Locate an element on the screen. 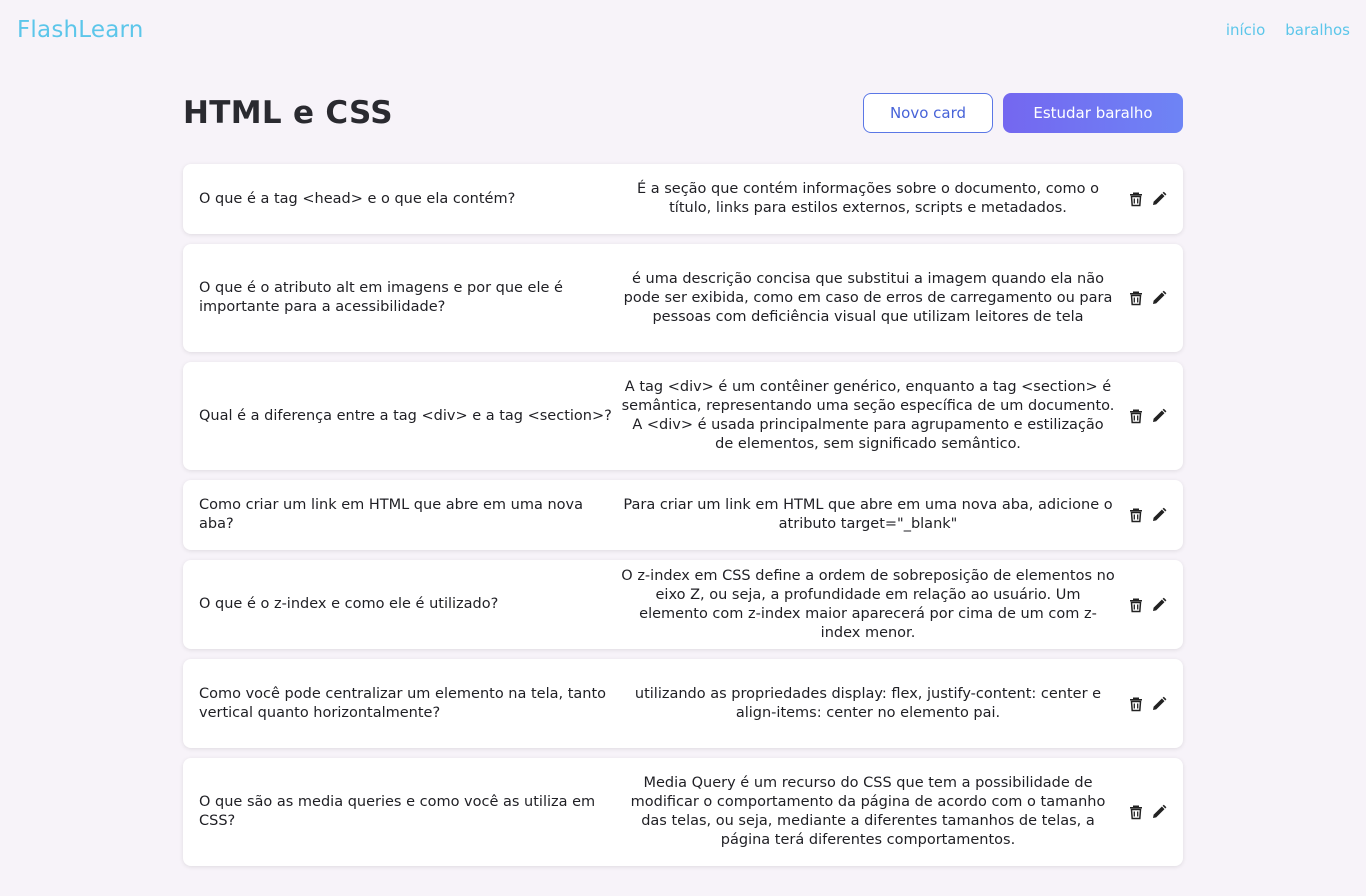  nav-links: início baralhos is located at coordinates (1288, 30).